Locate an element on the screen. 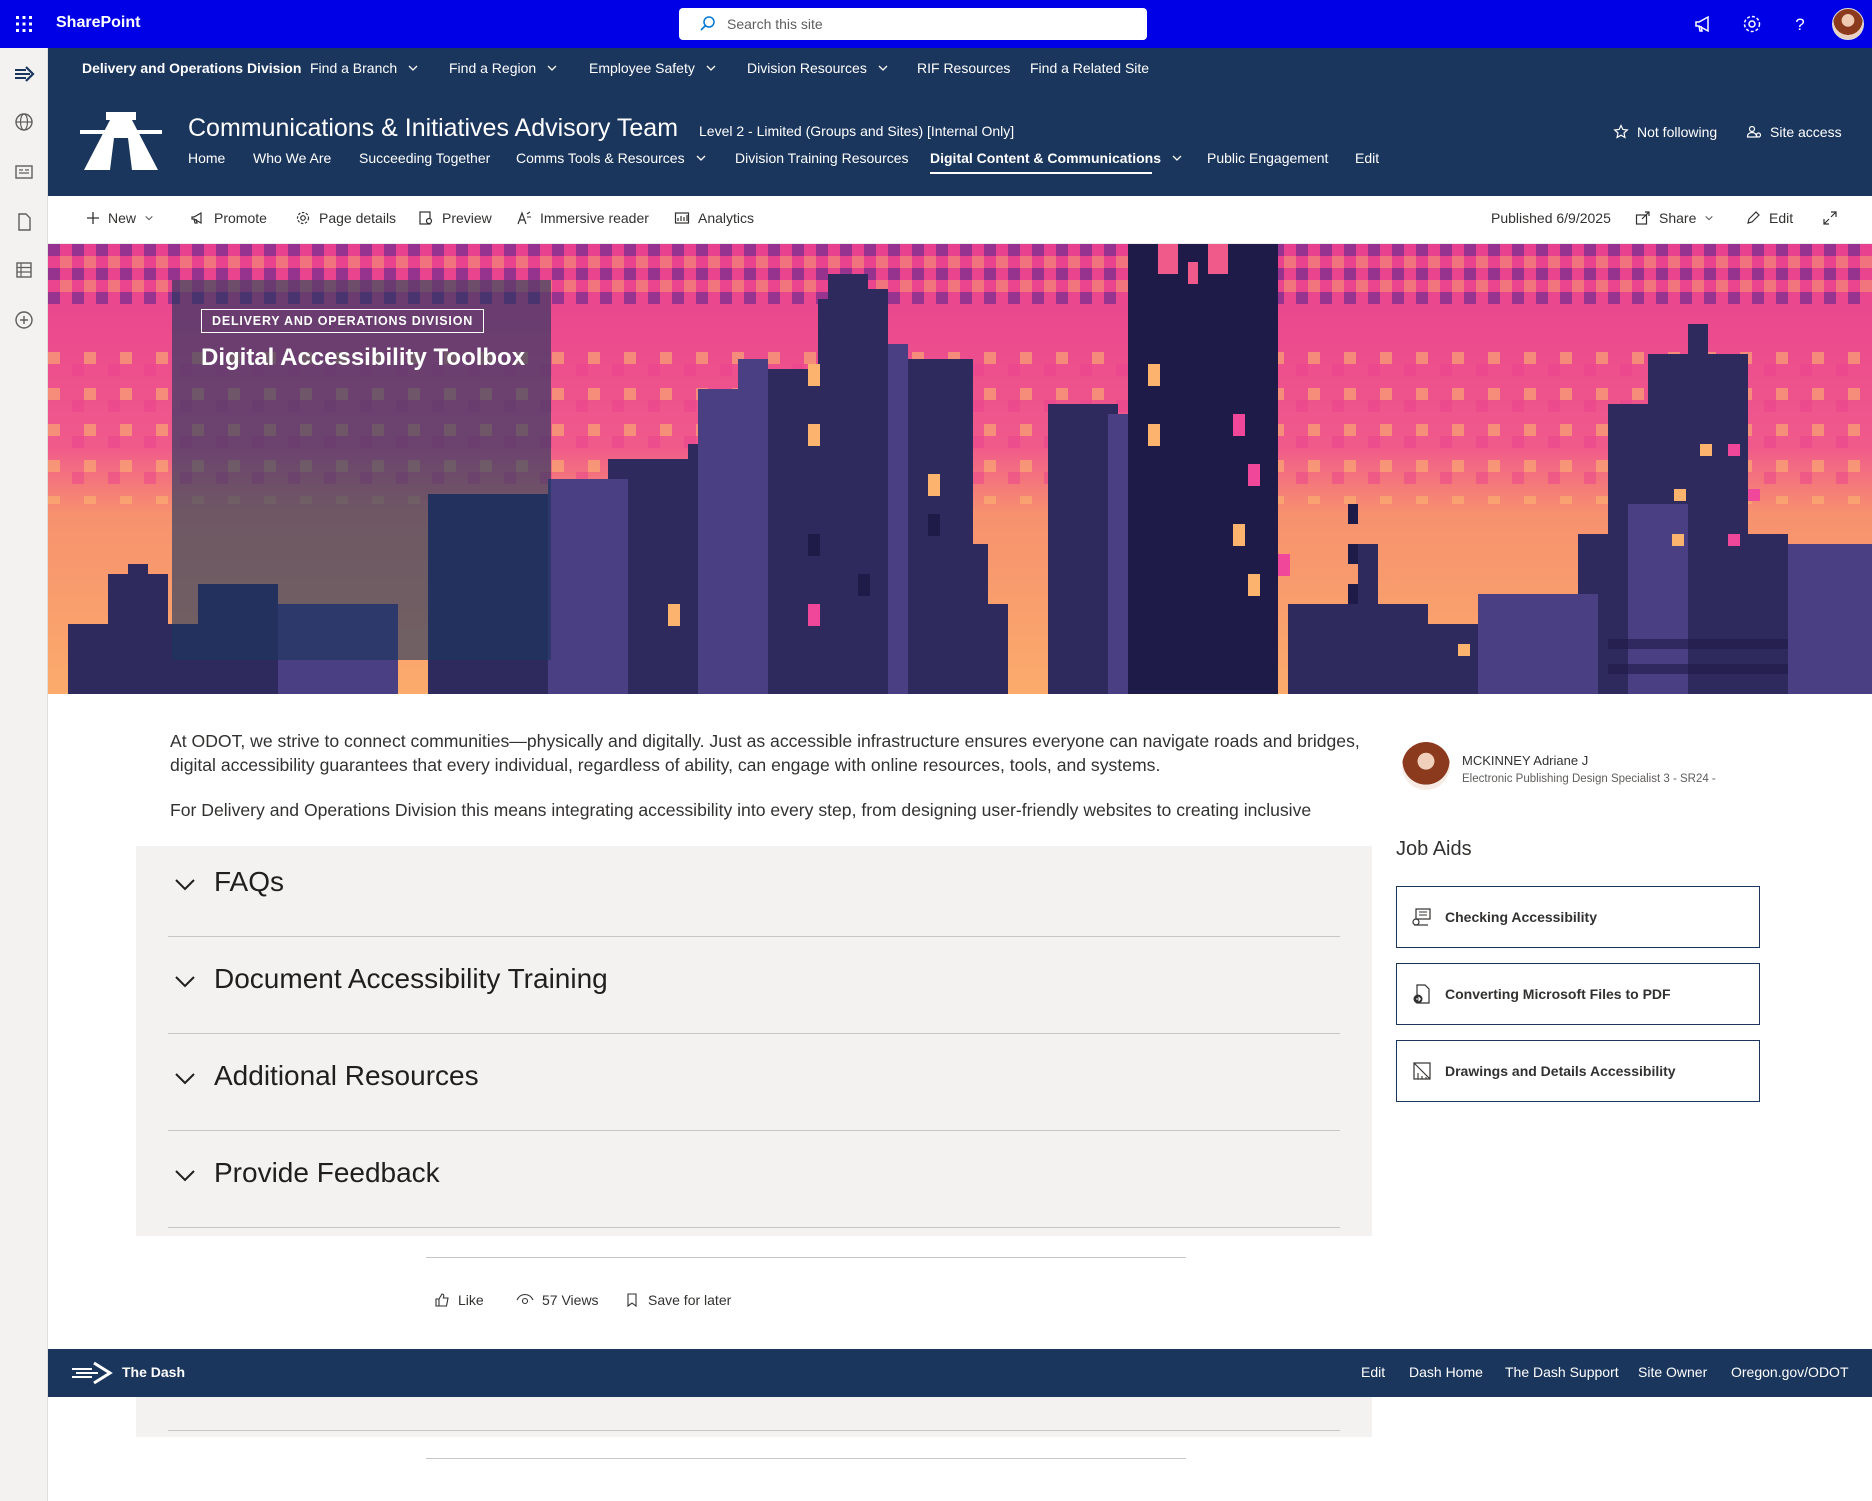 The image size is (1872, 1501). site-nav-public-engagement: Public Engagement is located at coordinates (1267, 158).